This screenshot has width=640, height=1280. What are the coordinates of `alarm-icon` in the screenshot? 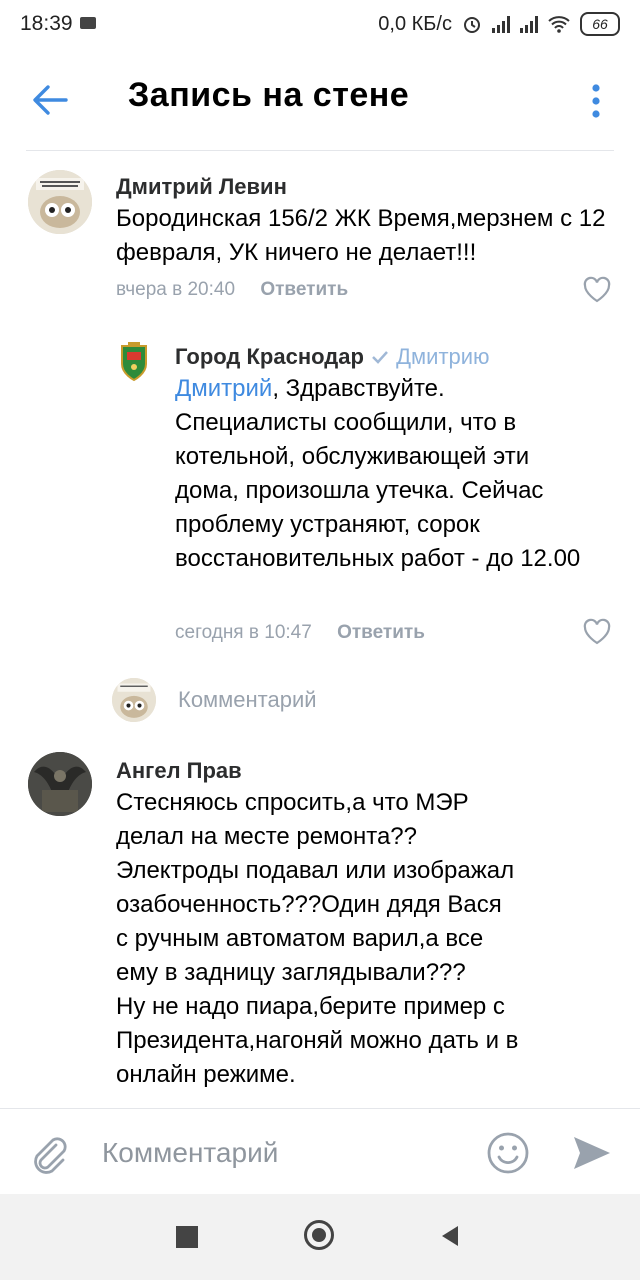 It's located at (472, 25).